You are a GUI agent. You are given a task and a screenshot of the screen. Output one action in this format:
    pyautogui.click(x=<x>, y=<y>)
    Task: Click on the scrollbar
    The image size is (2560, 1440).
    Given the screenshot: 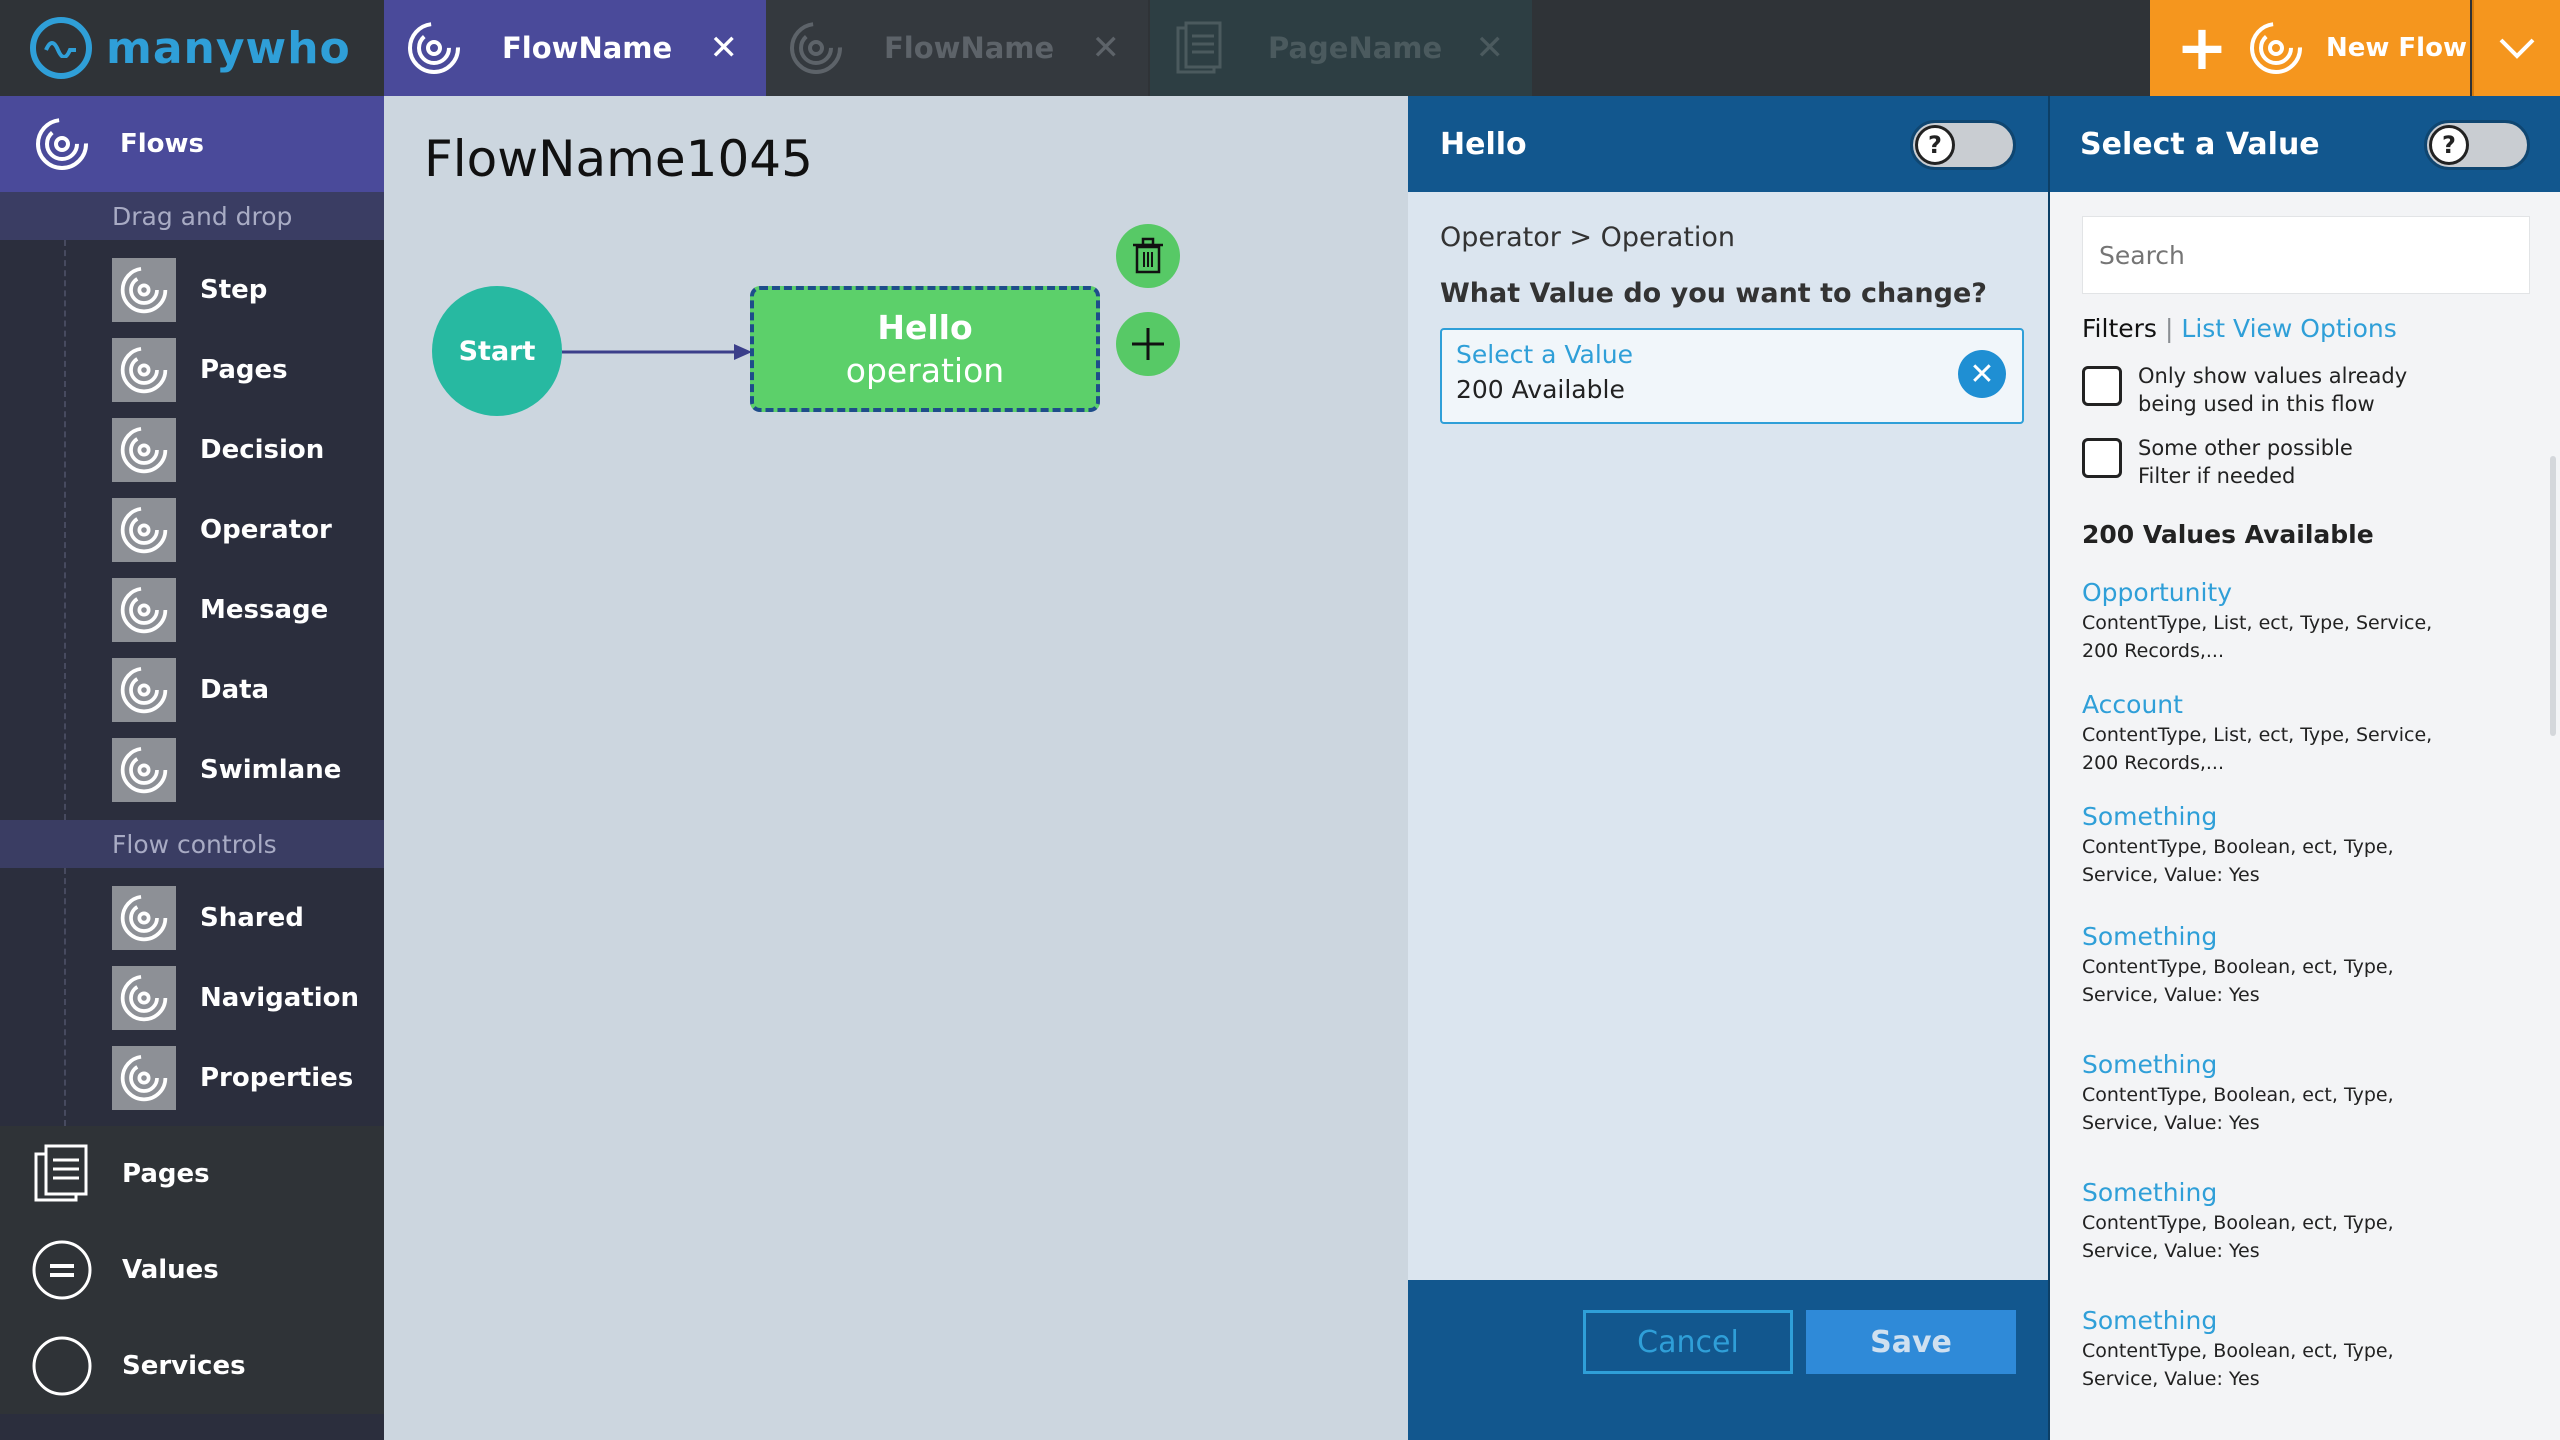 What is the action you would take?
    pyautogui.click(x=2553, y=596)
    